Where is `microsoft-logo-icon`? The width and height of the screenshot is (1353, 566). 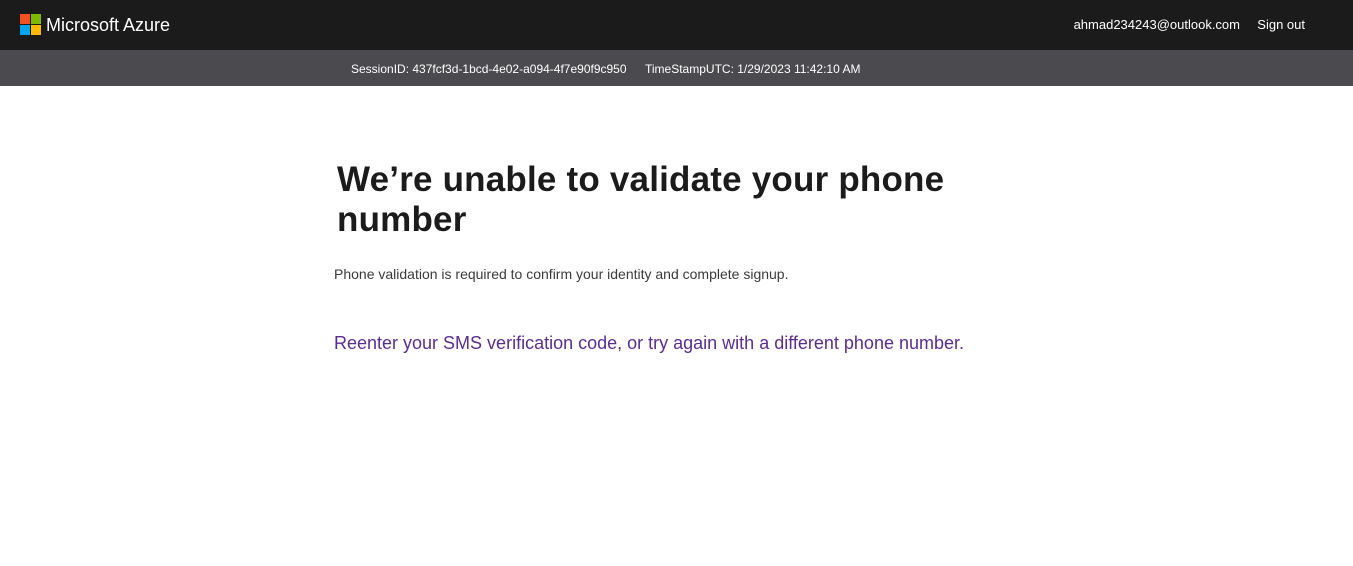 microsoft-logo-icon is located at coordinates (30, 24).